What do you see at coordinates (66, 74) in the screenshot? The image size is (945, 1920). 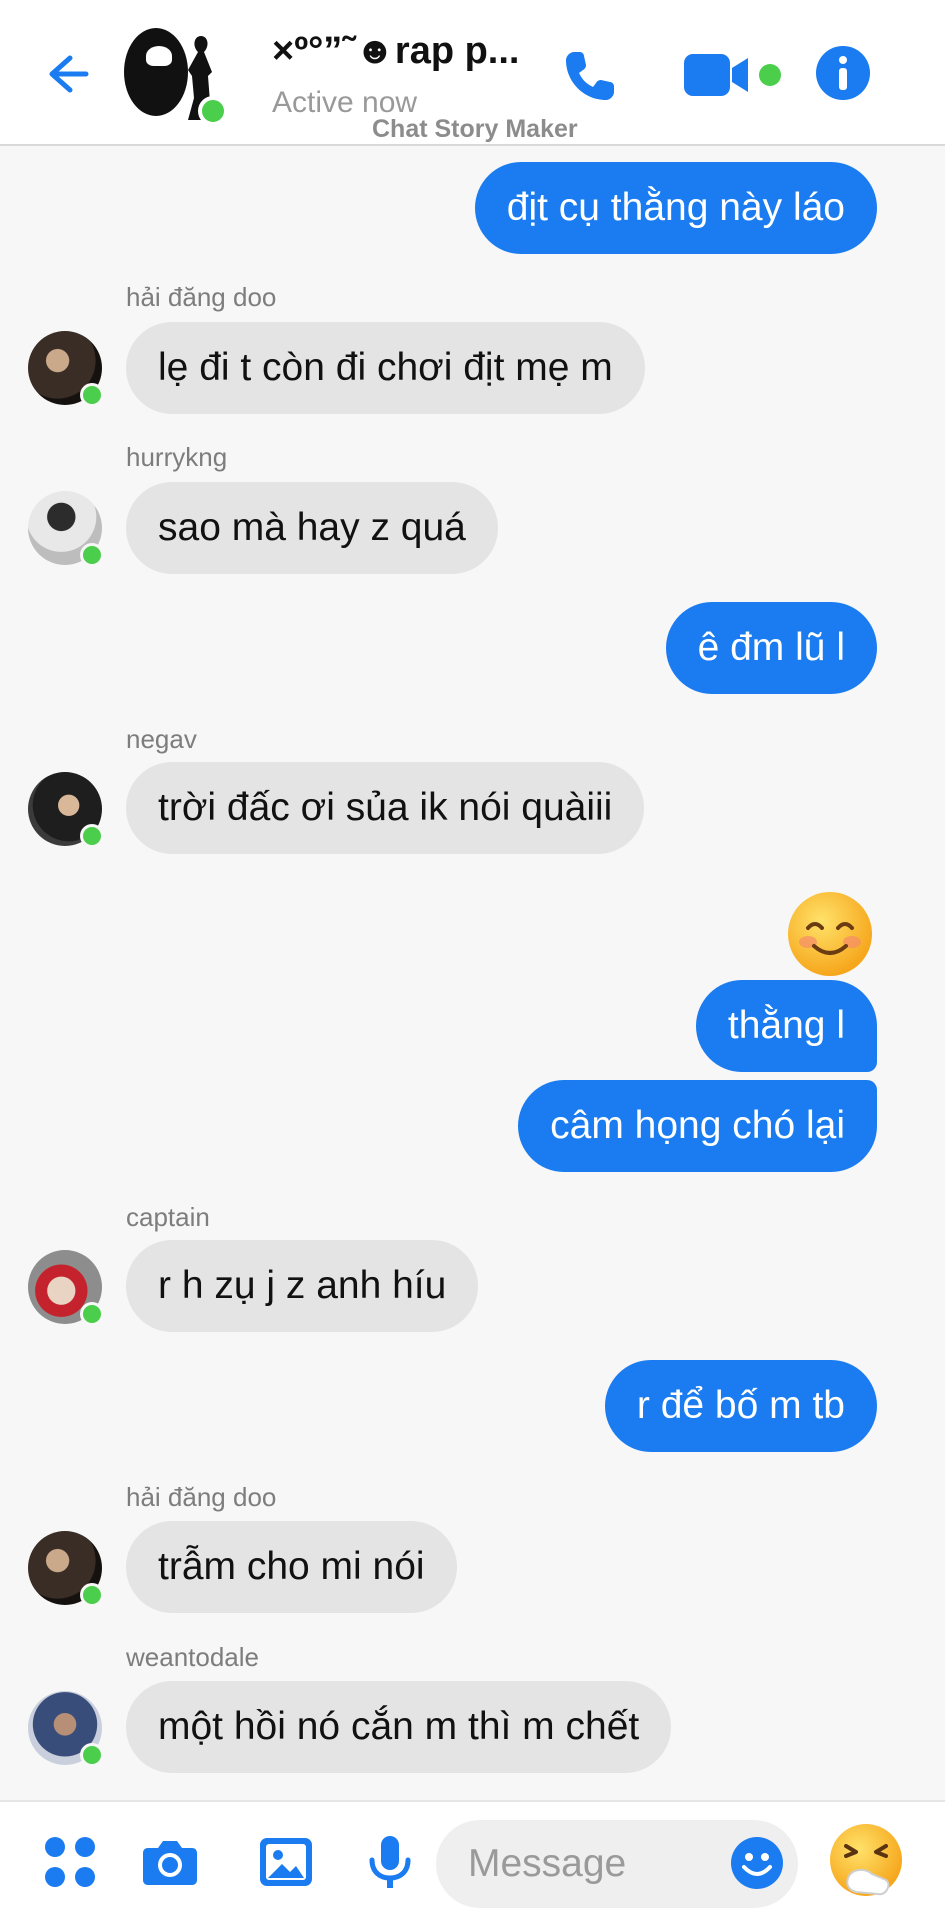 I see `back-arrow-icon` at bounding box center [66, 74].